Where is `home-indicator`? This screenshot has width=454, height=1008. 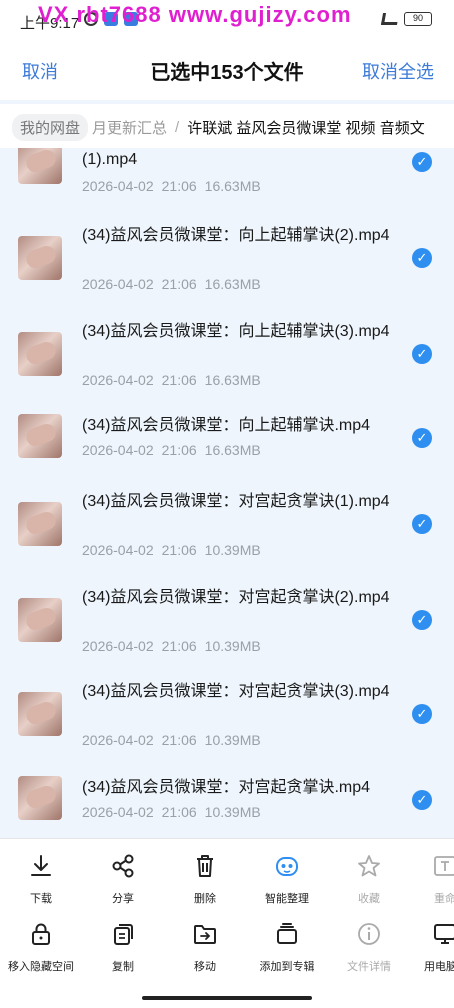
home-indicator is located at coordinates (227, 998).